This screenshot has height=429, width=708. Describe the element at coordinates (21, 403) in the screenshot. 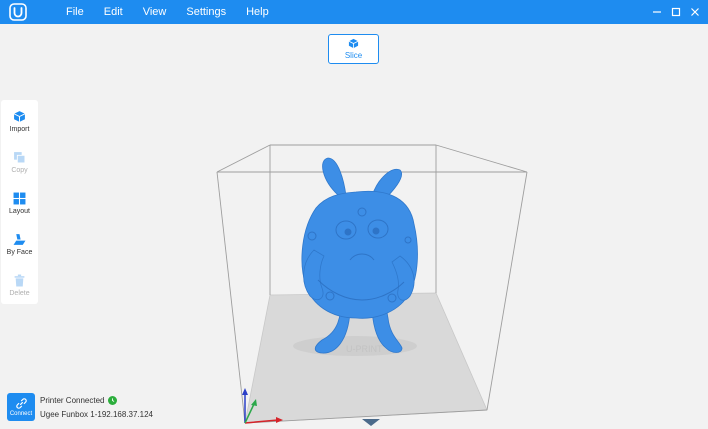

I see `link-icon` at that location.